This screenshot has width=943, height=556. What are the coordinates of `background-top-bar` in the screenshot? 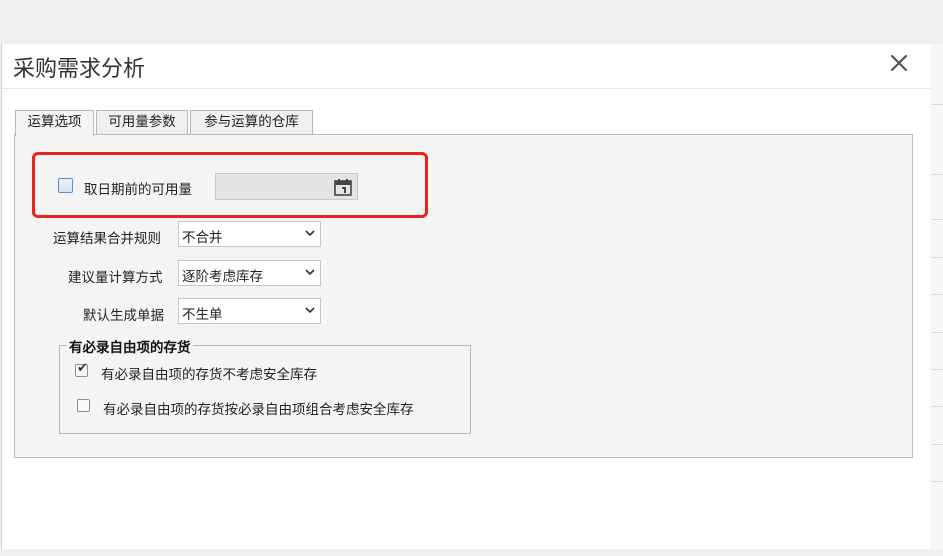 It's located at (471, 22).